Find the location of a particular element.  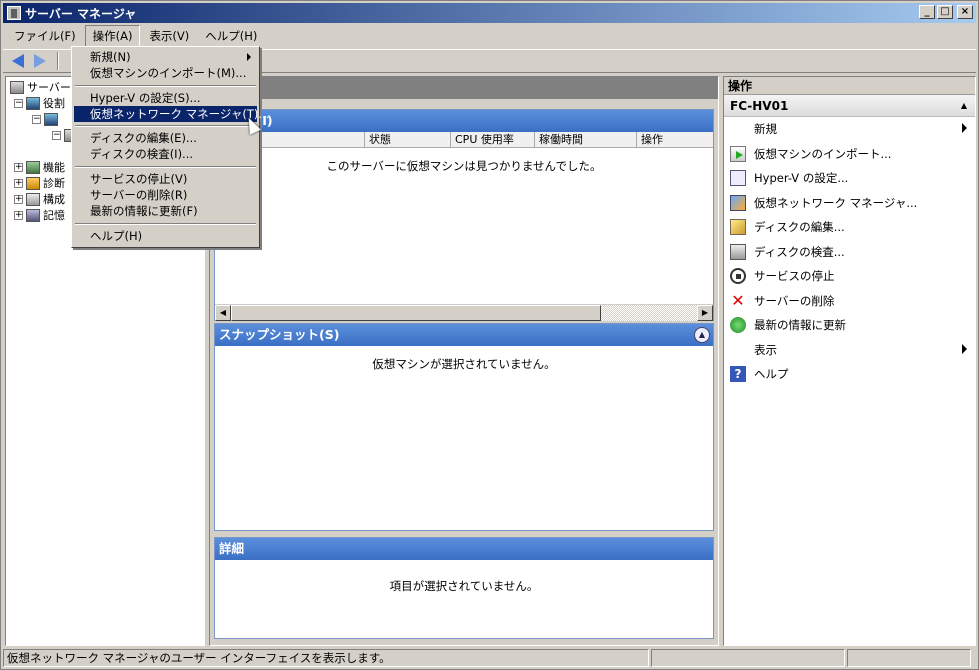

roles-icon is located at coordinates (33, 103).